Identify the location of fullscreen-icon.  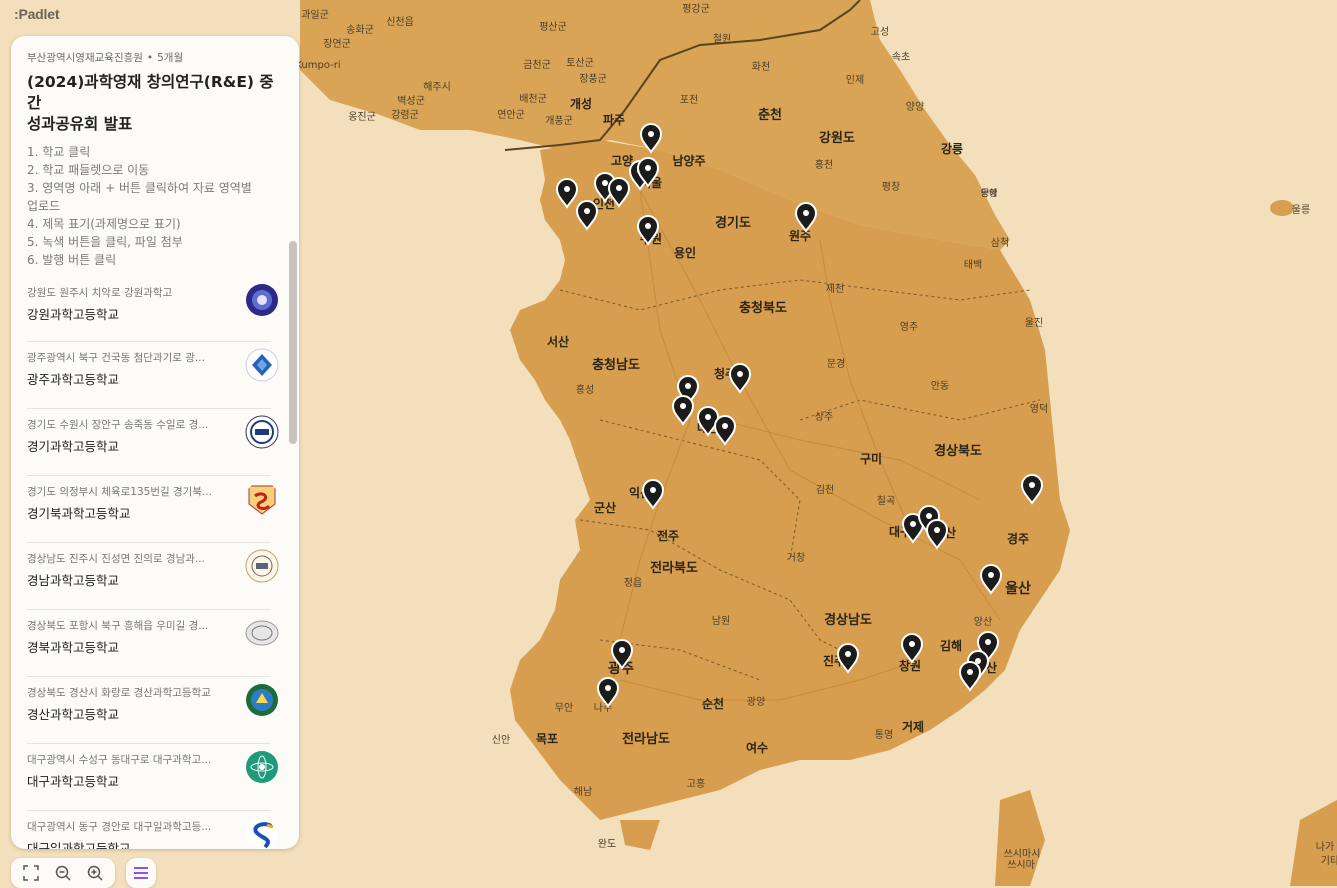
(31, 873).